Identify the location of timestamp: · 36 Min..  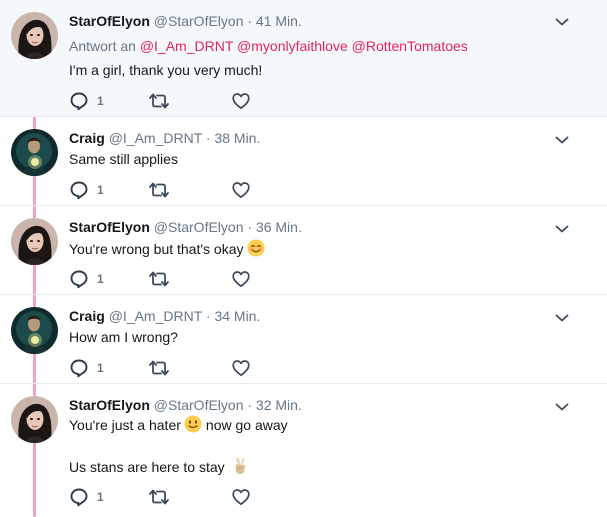
(274, 227).